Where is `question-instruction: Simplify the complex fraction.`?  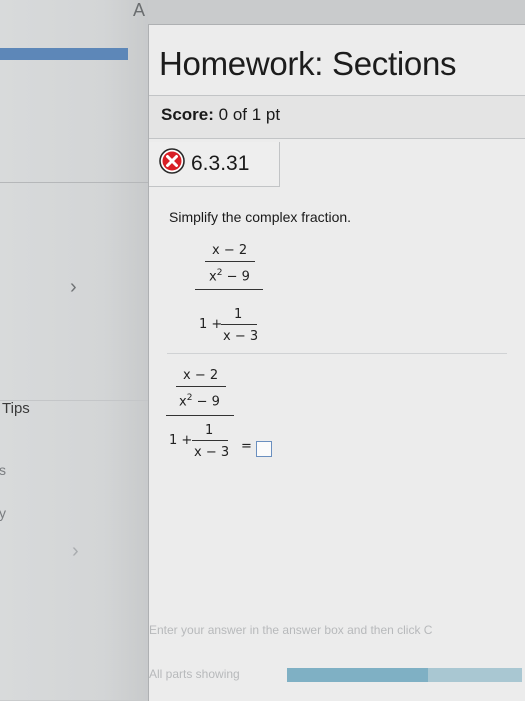
question-instruction: Simplify the complex fraction. is located at coordinates (260, 217).